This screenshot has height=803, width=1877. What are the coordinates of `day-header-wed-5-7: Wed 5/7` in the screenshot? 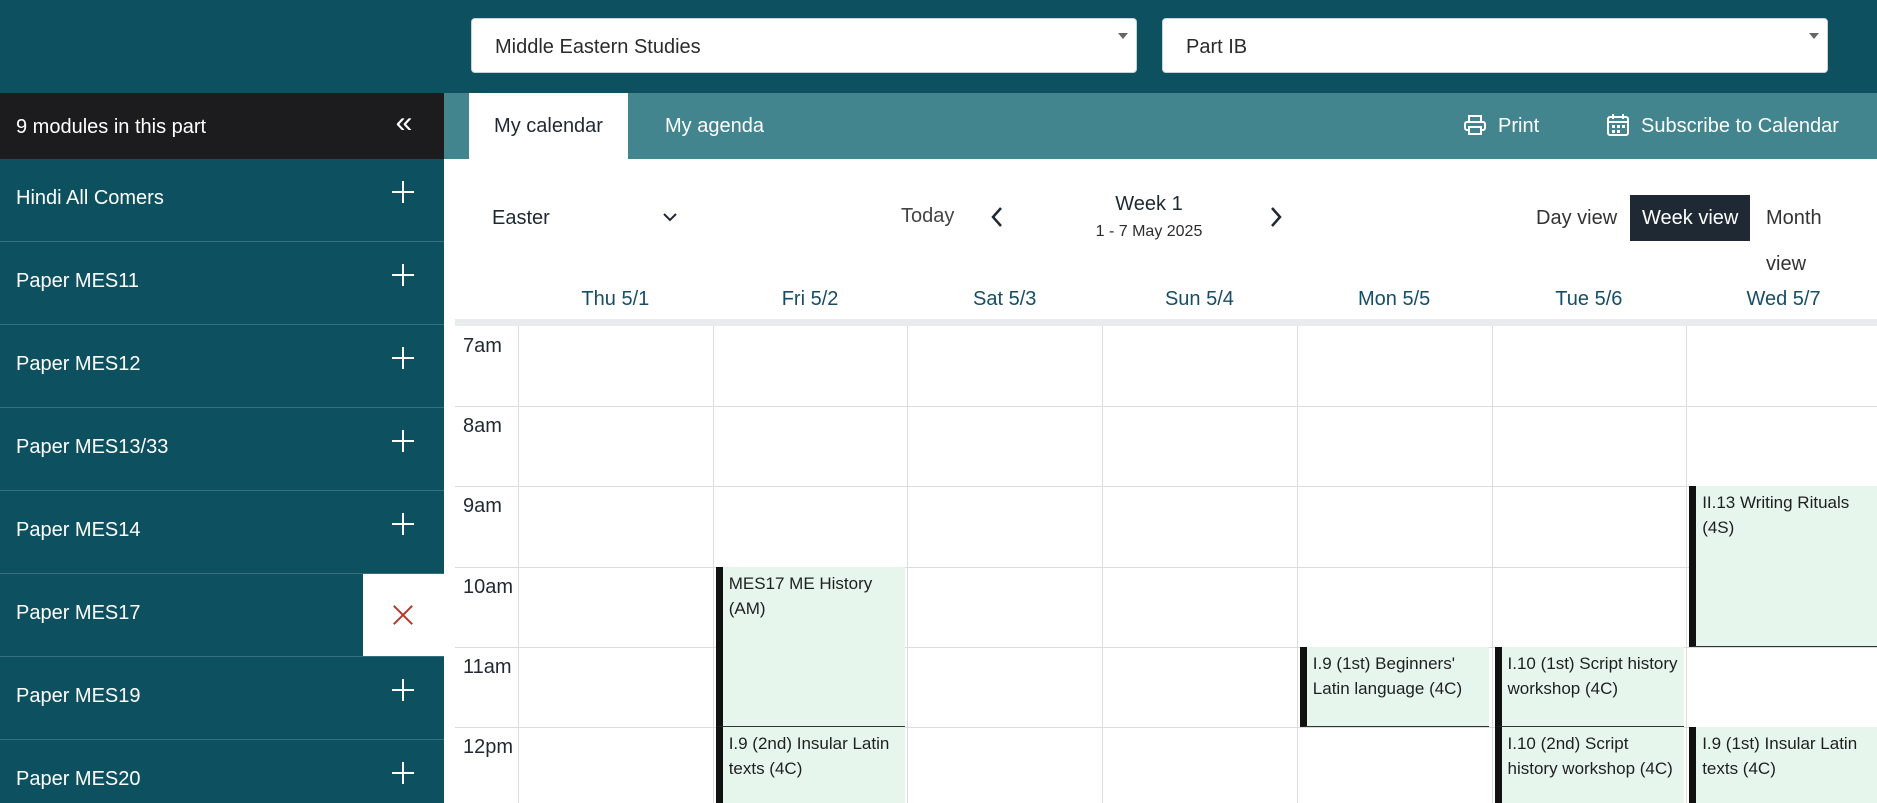 It's located at (1783, 299).